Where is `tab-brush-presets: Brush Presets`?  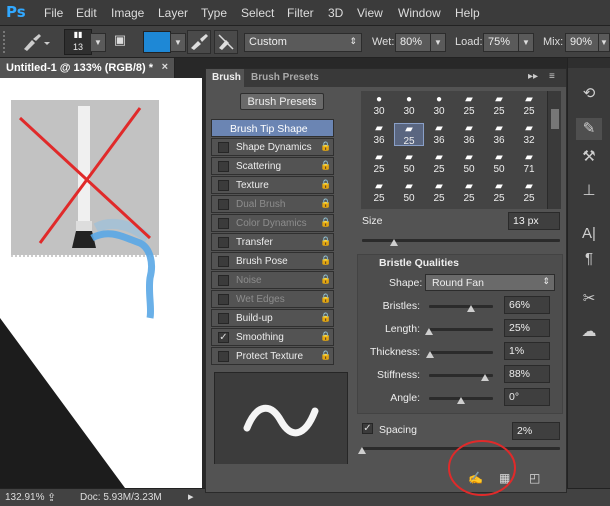
tab-brush-presets: Brush Presets is located at coordinates (285, 77).